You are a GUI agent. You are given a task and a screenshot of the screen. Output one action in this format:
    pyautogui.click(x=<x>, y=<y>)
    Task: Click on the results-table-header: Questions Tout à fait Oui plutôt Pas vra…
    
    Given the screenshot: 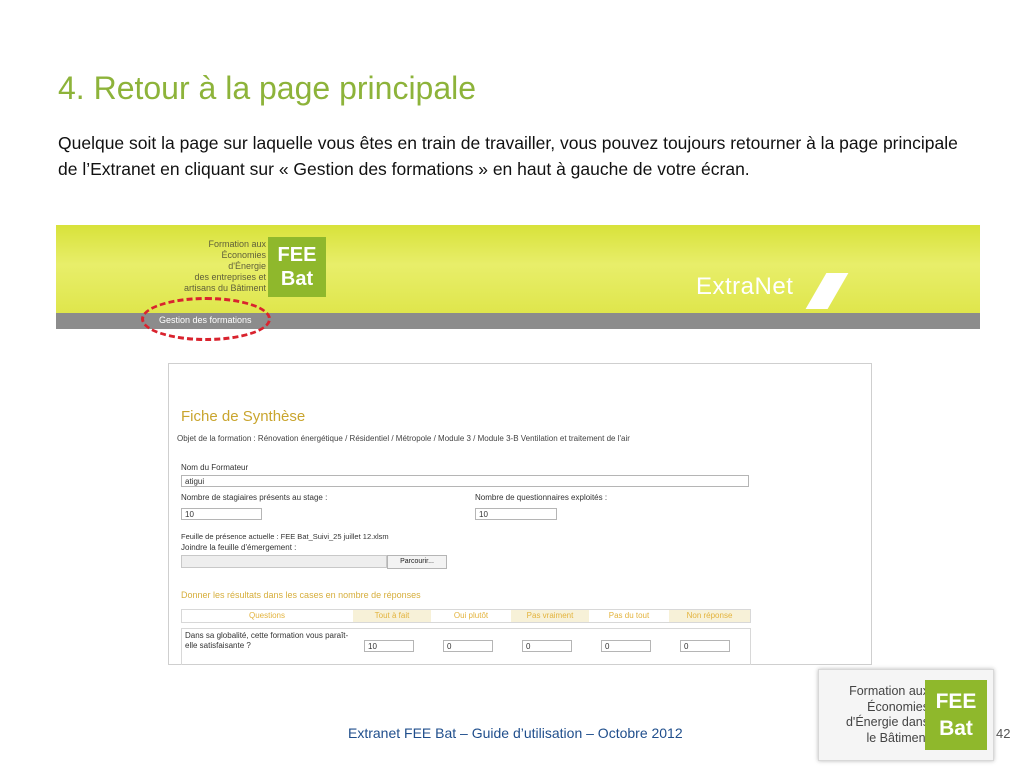 What is the action you would take?
    pyautogui.click(x=466, y=616)
    